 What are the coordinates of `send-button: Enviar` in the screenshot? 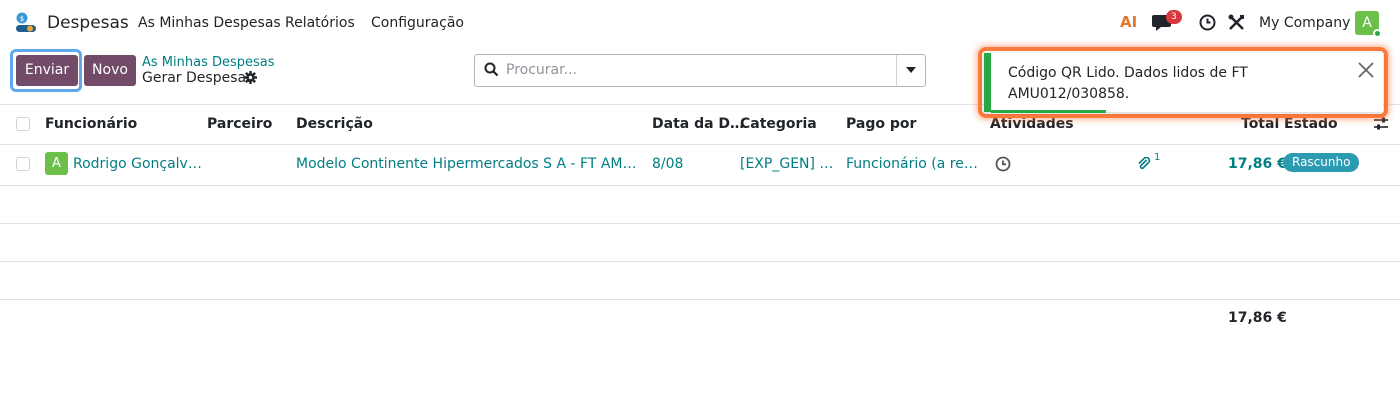 It's located at (47, 70).